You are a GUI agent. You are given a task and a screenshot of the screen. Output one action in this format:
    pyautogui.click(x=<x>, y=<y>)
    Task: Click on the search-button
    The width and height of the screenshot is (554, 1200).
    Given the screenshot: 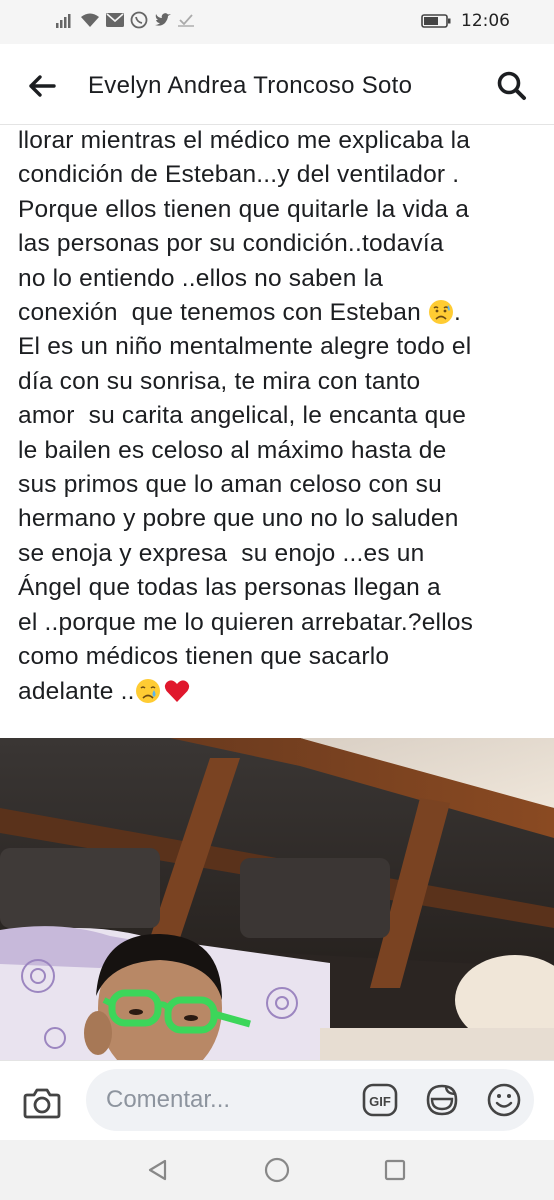 What is the action you would take?
    pyautogui.click(x=512, y=86)
    